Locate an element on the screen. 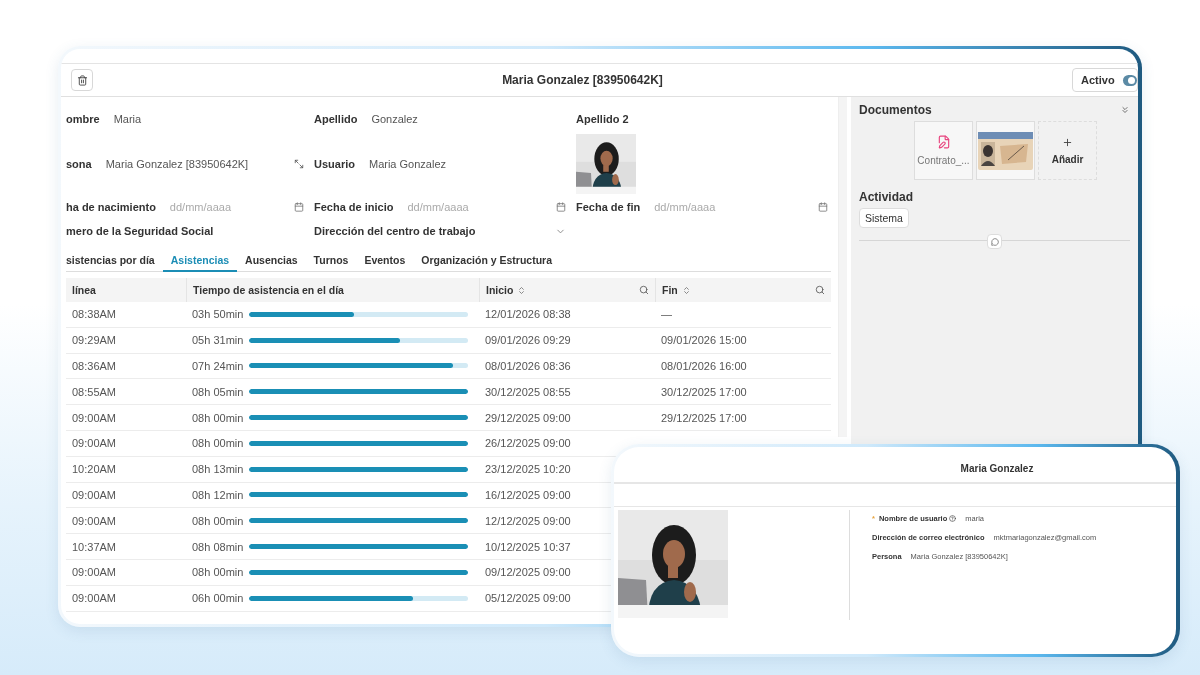 This screenshot has width=1200, height=675. field-label: Fecha de fin is located at coordinates (608, 207).